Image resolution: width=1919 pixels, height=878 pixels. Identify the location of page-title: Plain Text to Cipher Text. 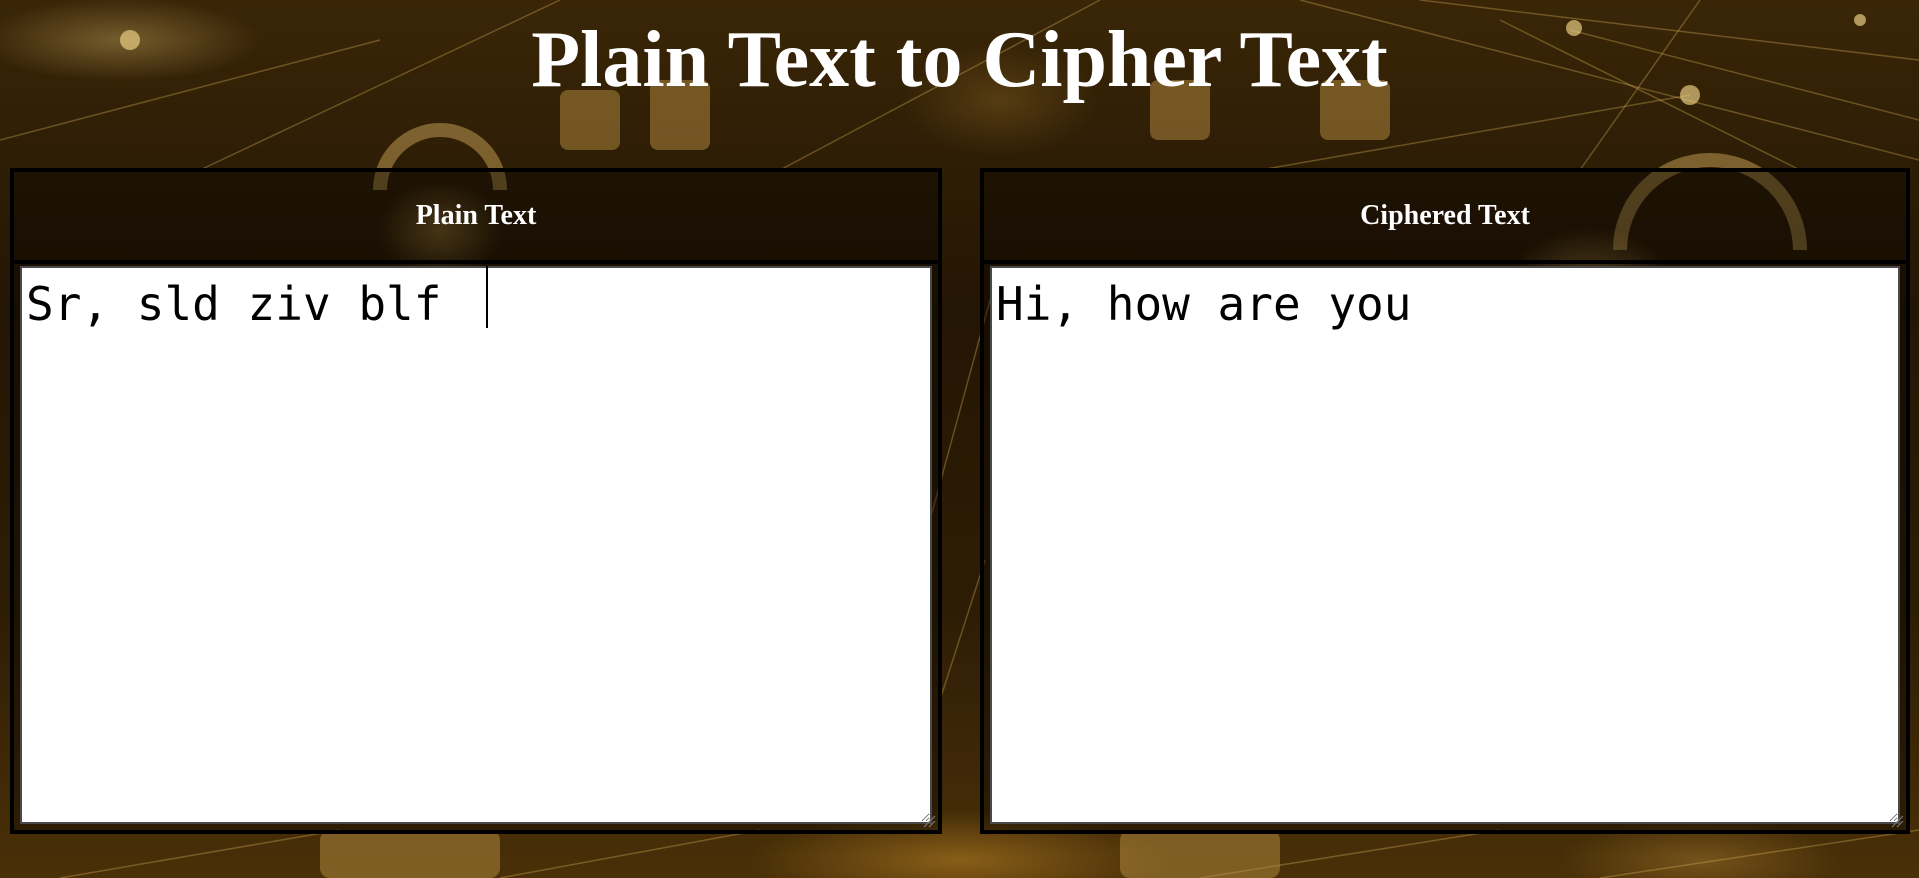
(959, 60).